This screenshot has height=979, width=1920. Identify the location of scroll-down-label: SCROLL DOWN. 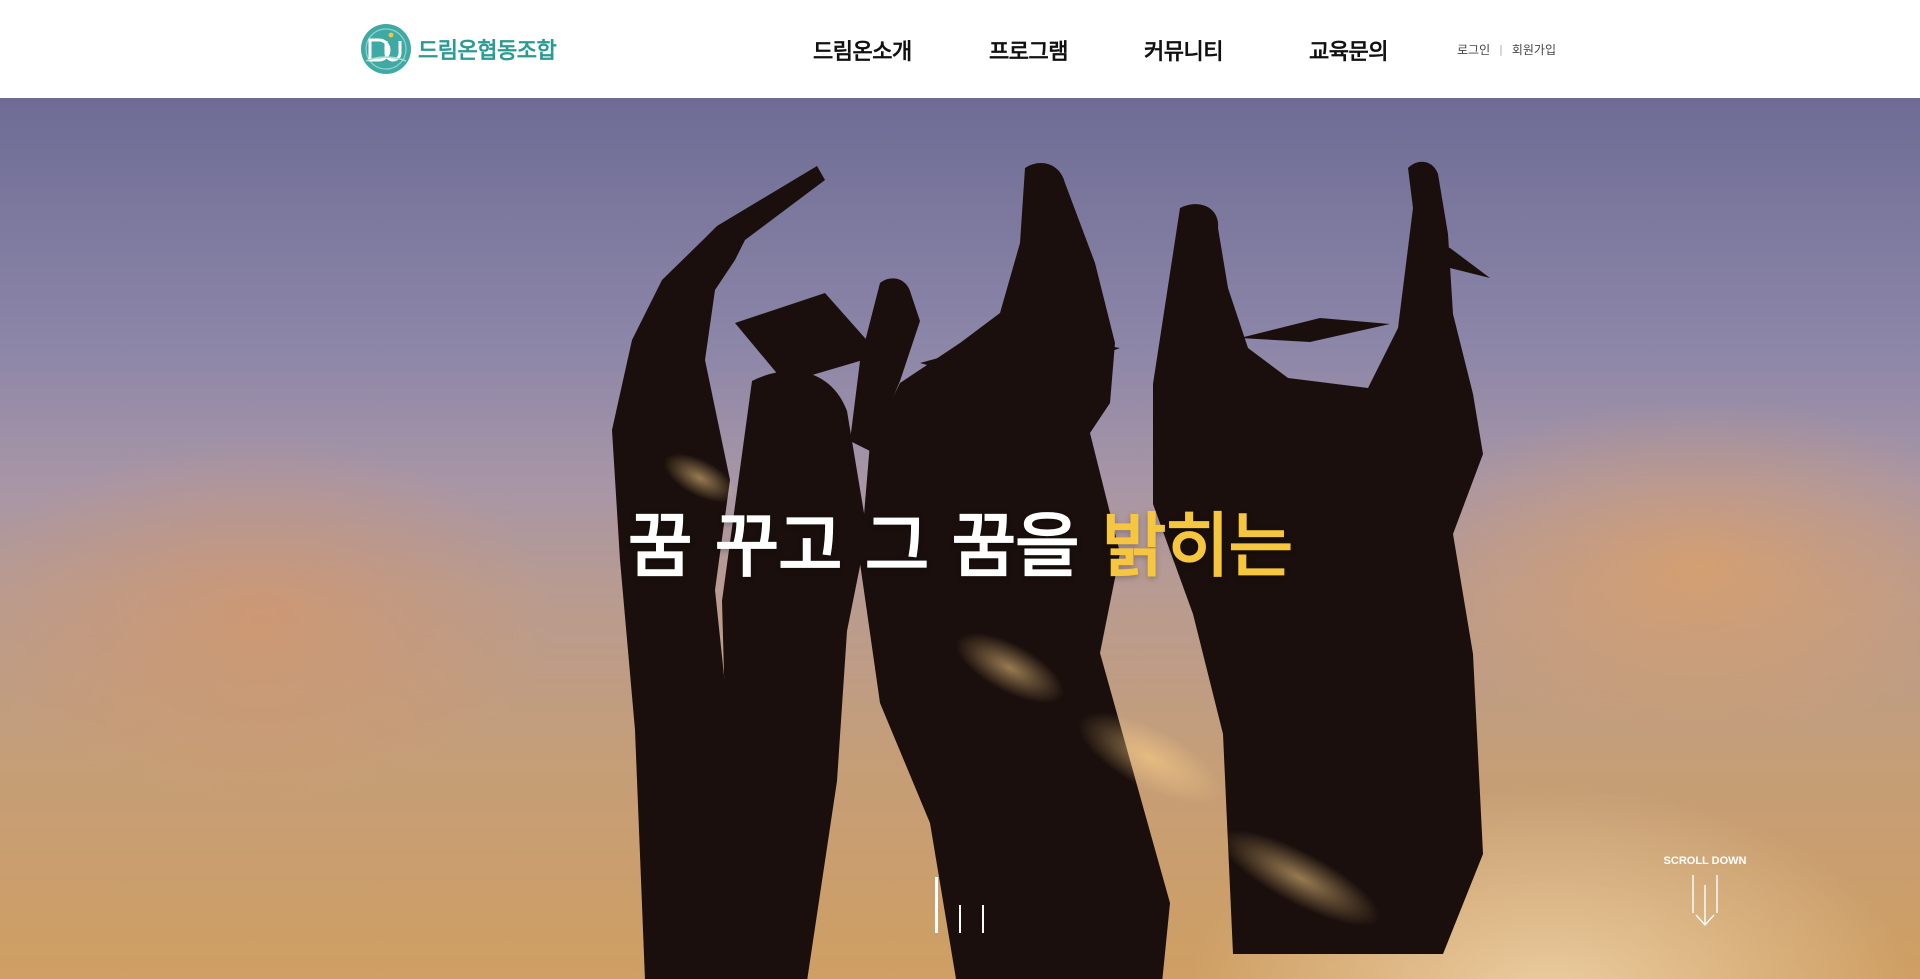
(1705, 861).